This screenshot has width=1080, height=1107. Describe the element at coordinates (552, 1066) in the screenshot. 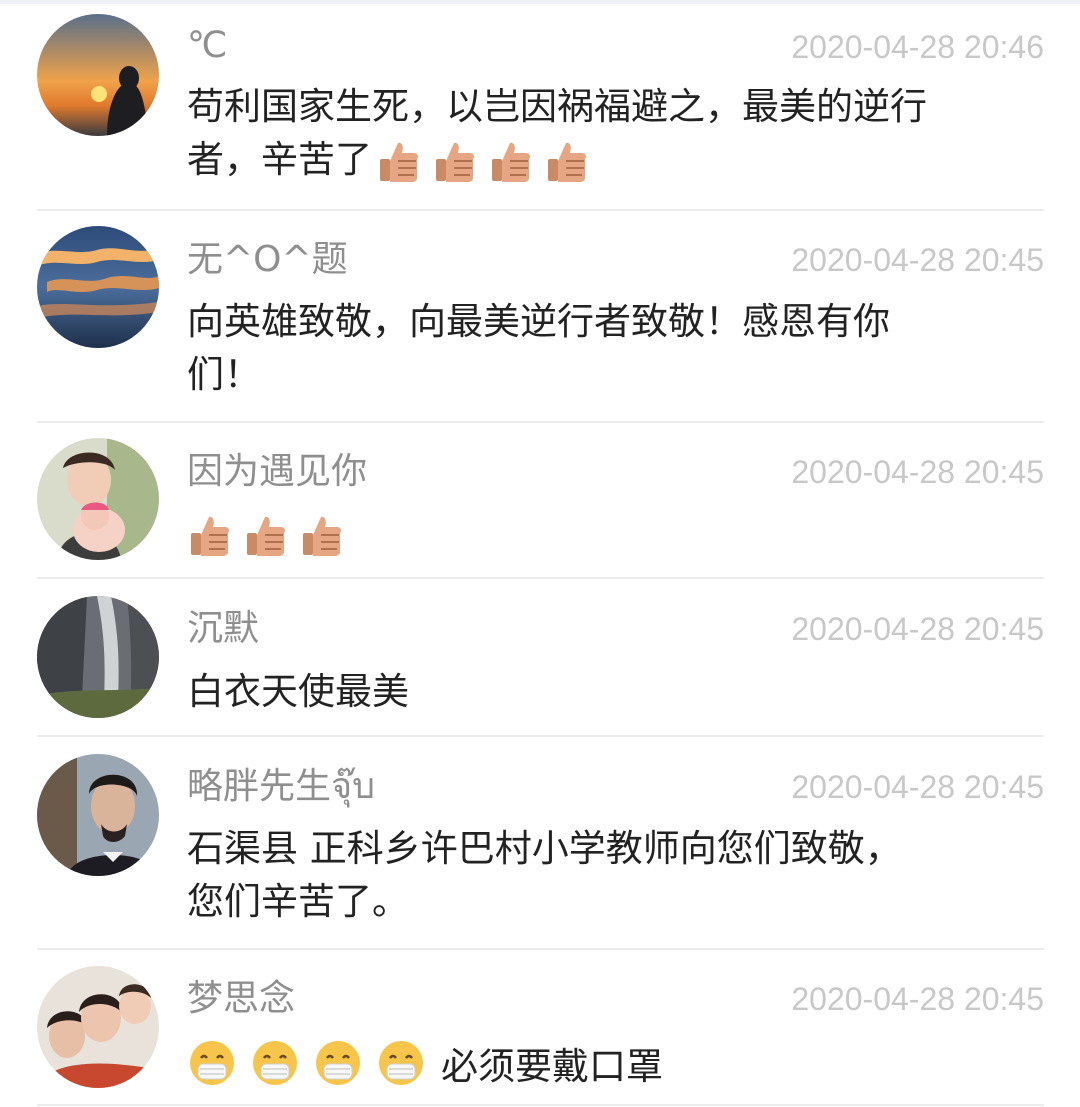

I see `comment-line: 必须要戴口罩` at that location.